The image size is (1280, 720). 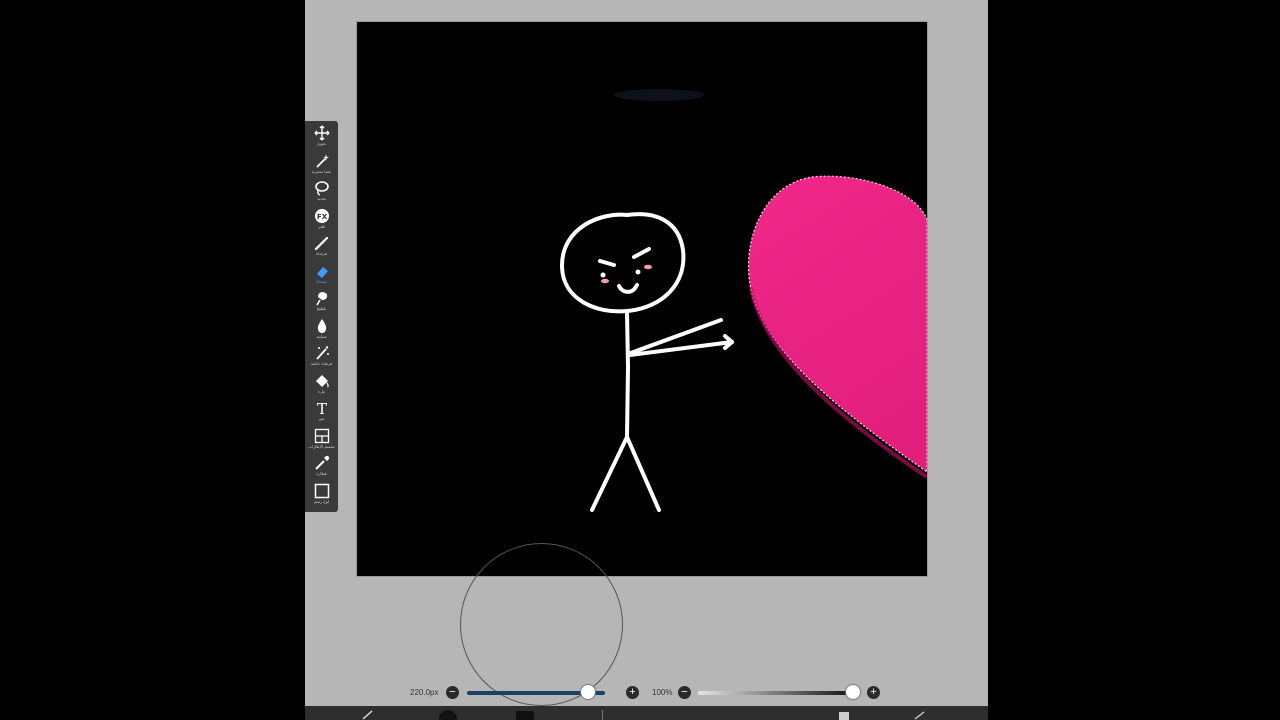 I want to click on tool-lasso: تحديد, so click(x=321, y=194).